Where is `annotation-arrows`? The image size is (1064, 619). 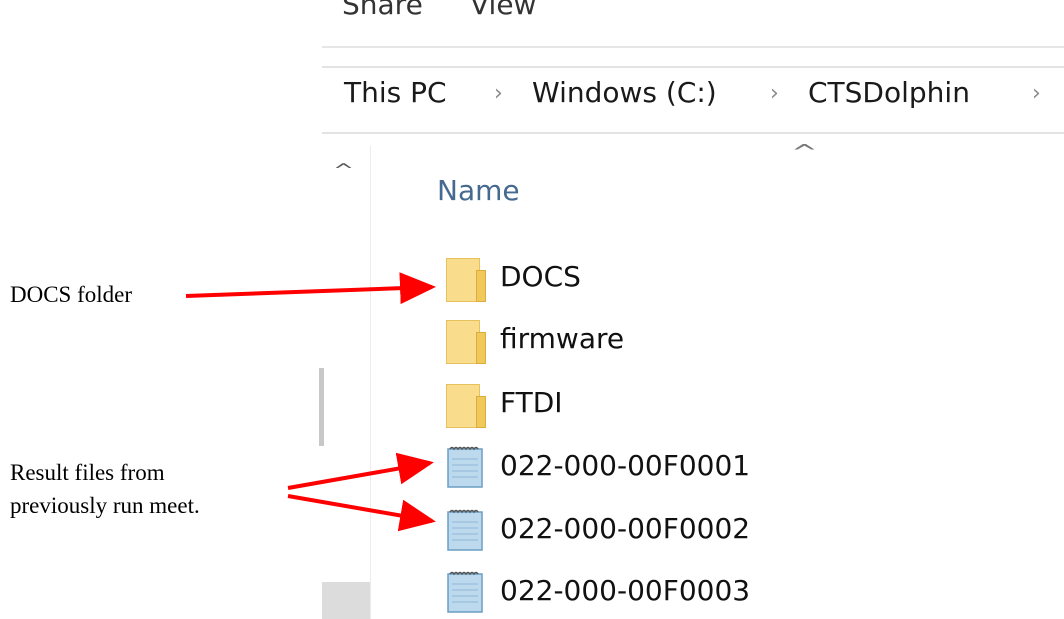 annotation-arrows is located at coordinates (310, 402).